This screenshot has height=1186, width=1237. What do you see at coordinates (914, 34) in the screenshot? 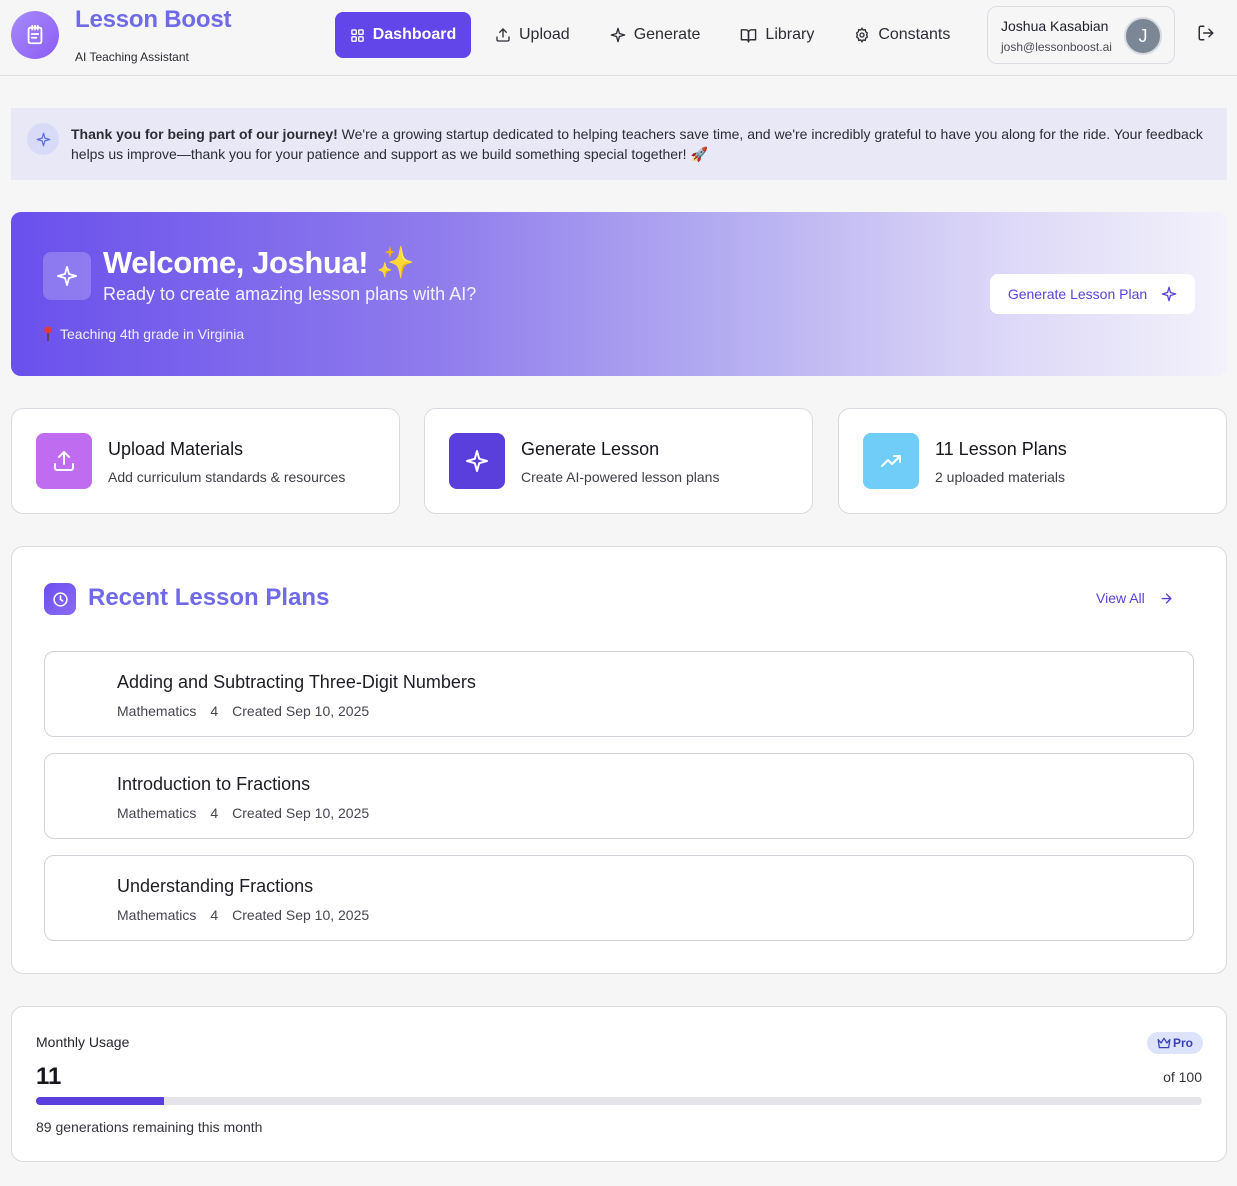
I see `nav-item-label: Constants` at bounding box center [914, 34].